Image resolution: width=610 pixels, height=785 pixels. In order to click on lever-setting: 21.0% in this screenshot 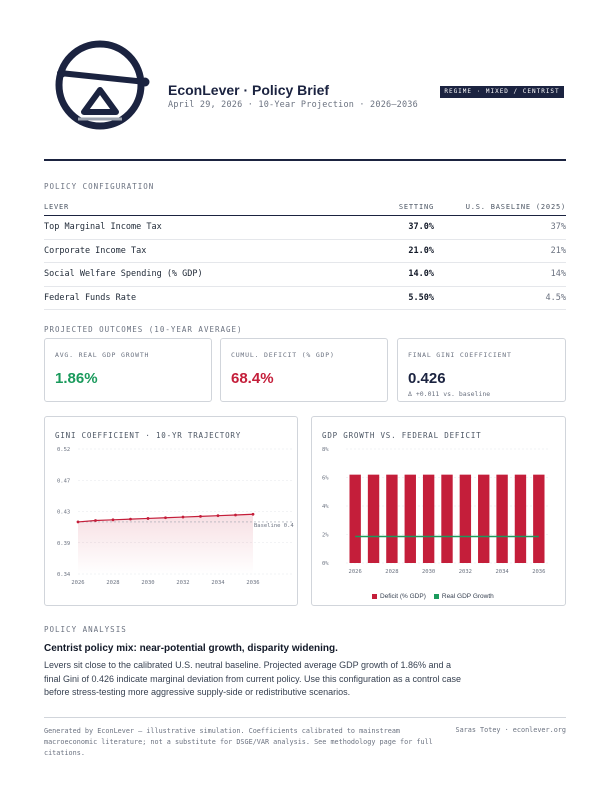, I will do `click(421, 250)`.